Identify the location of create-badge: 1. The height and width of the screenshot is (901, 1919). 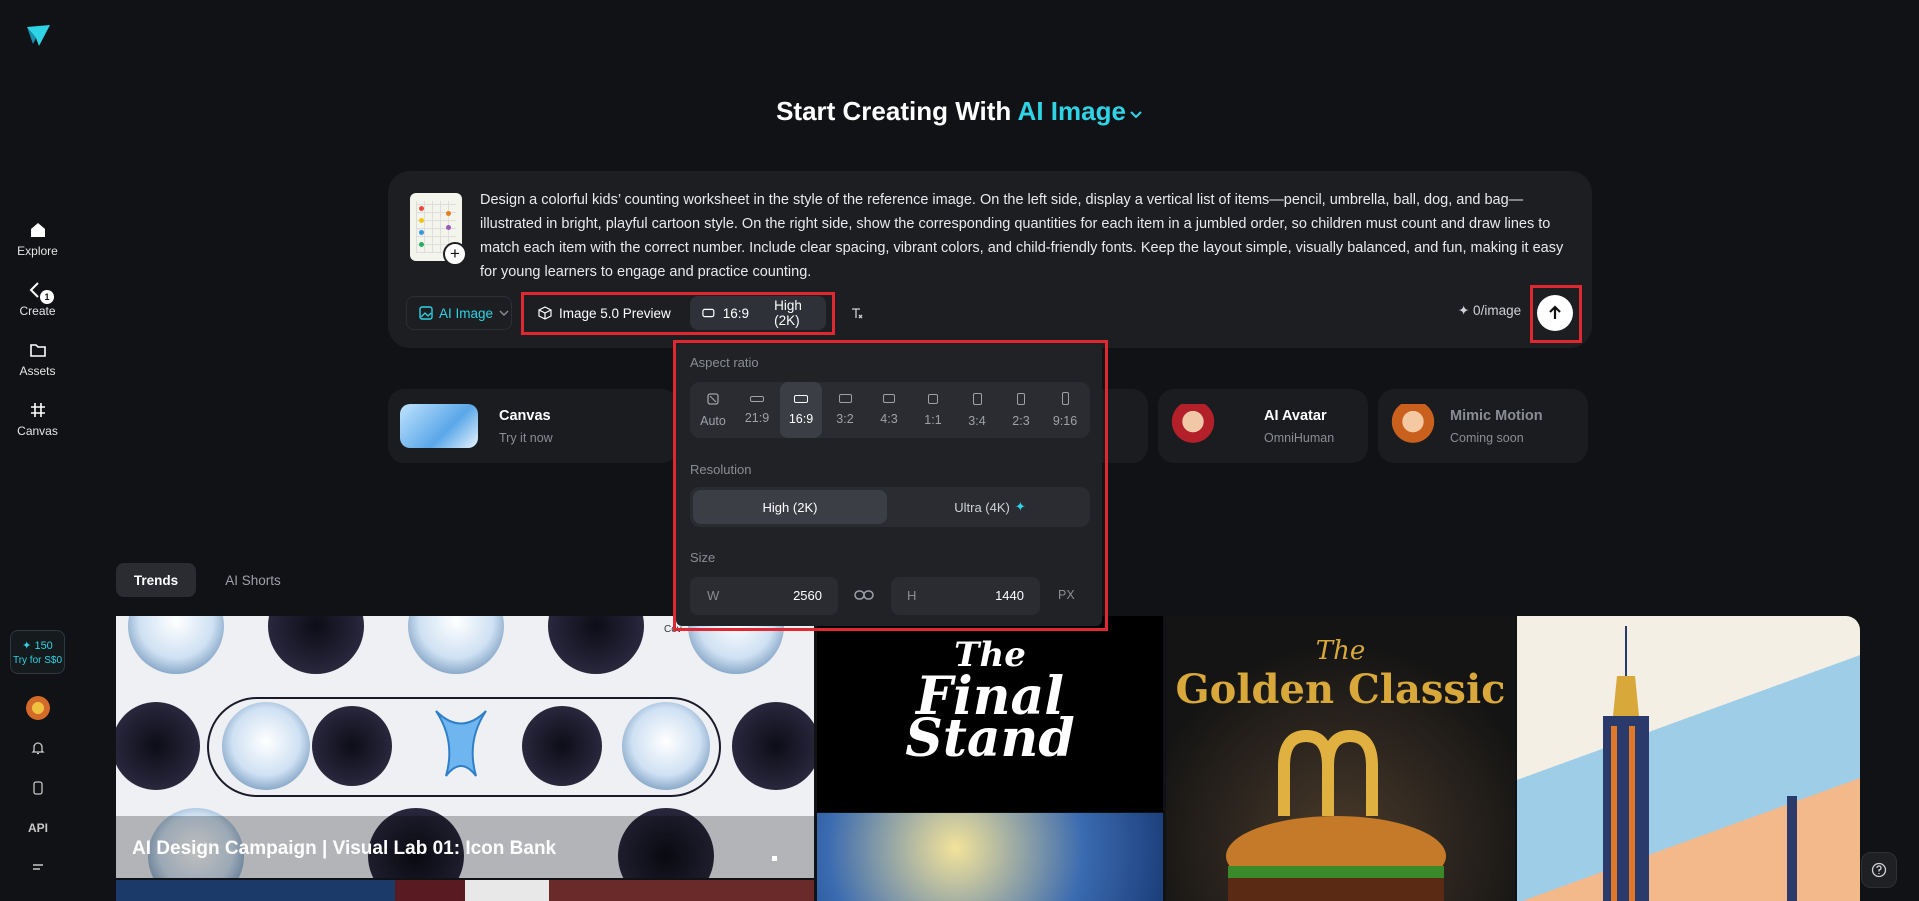
(47, 297).